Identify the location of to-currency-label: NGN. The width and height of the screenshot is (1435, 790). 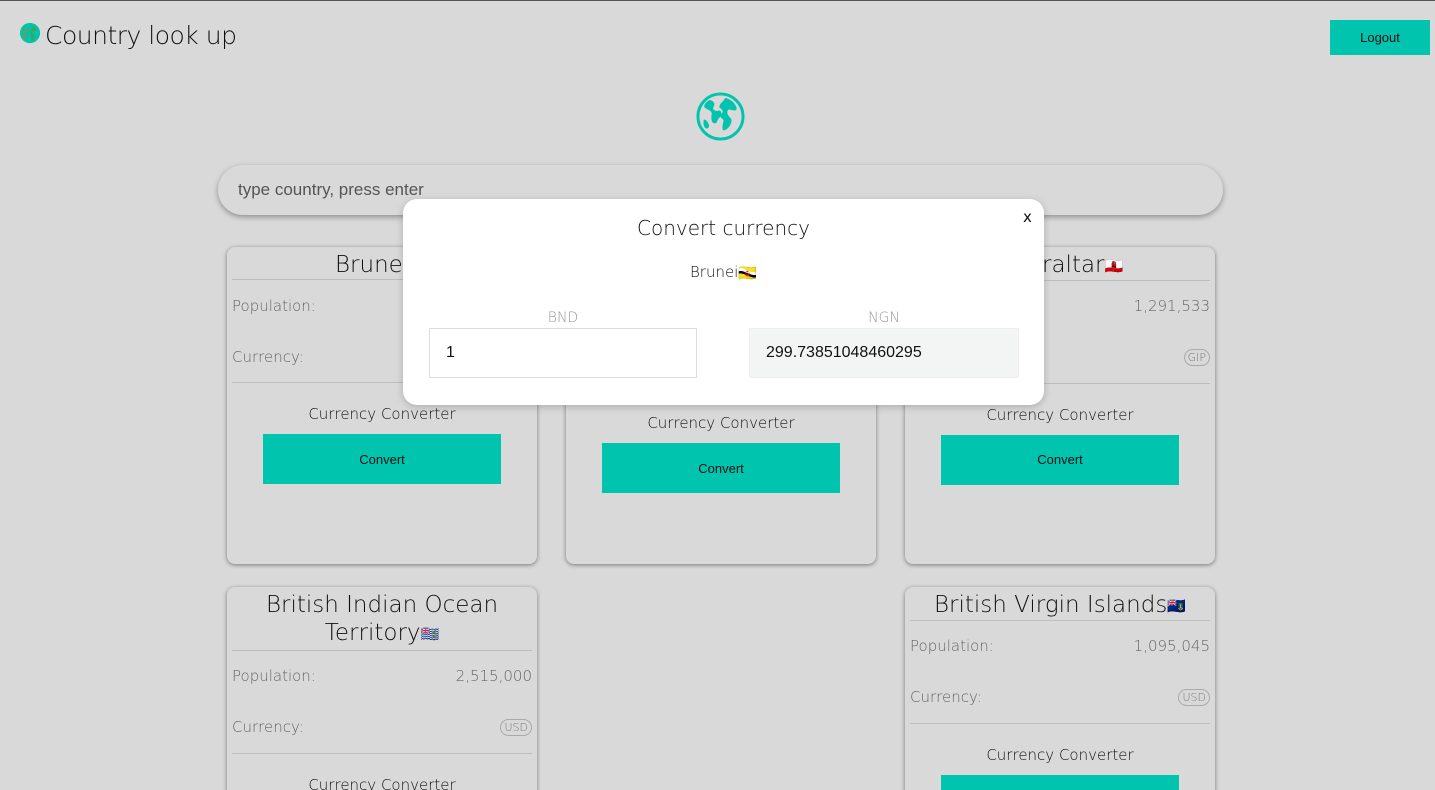
(884, 318).